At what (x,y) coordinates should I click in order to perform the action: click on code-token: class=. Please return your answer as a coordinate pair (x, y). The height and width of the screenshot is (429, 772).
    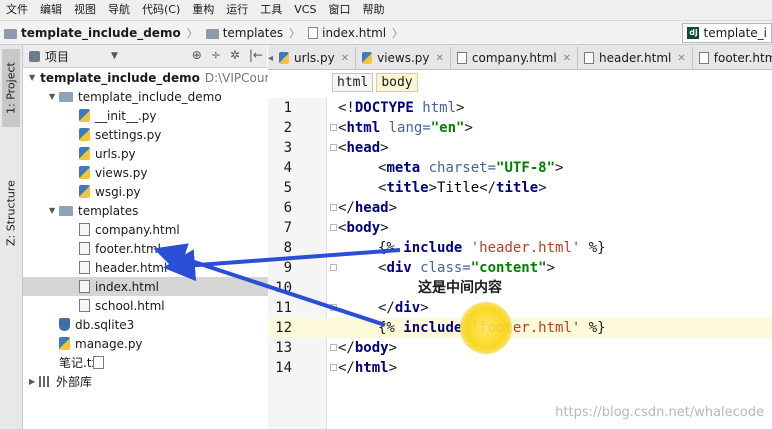
    Looking at the image, I should click on (445, 268).